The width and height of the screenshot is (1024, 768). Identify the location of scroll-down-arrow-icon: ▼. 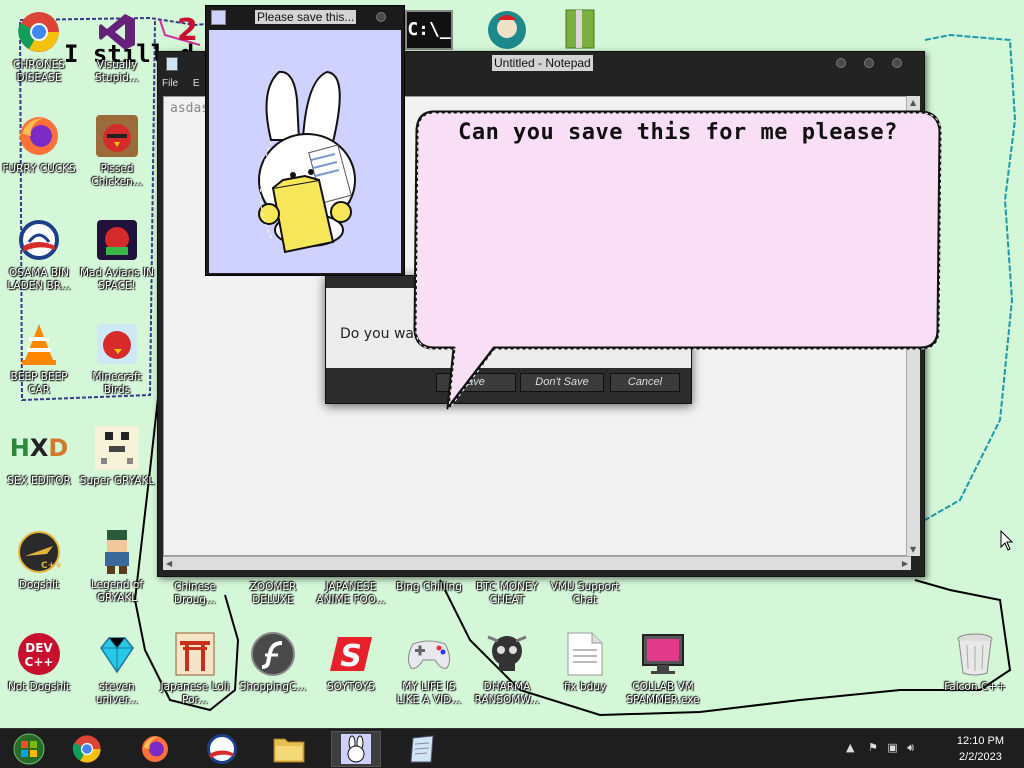
(913, 549).